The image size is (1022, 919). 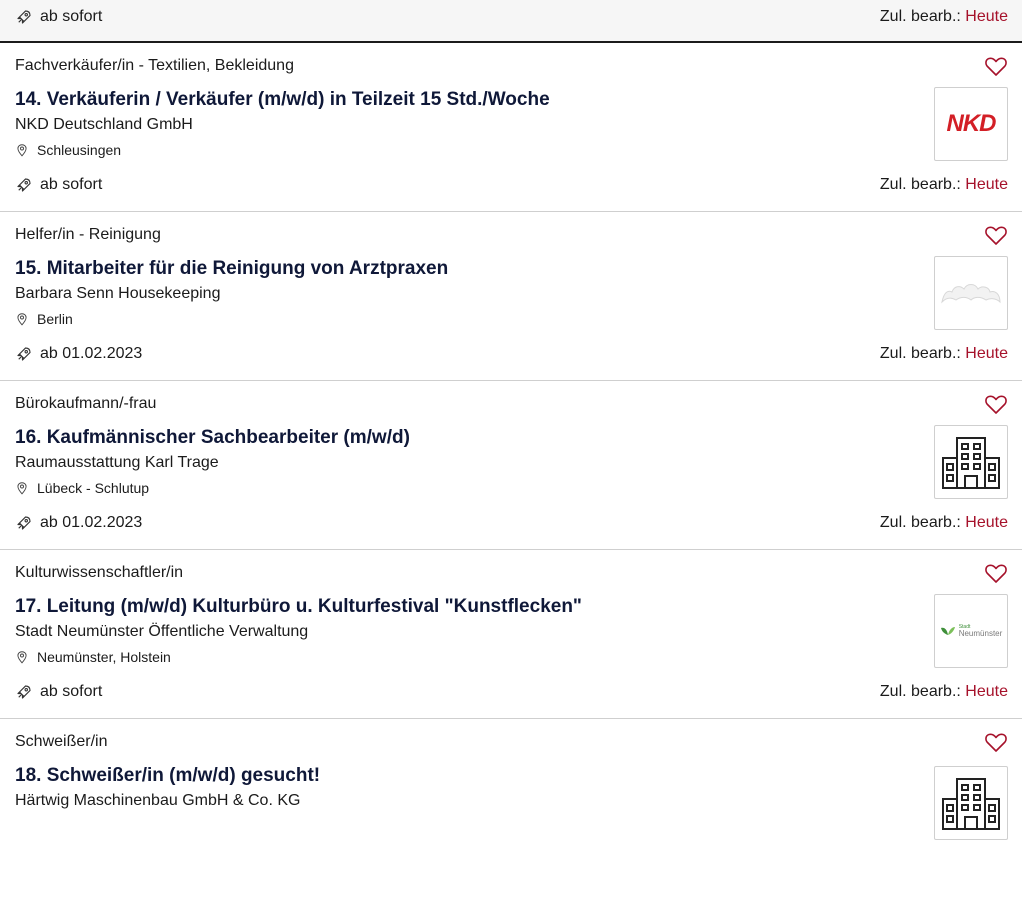 I want to click on company-name: Härtwig Maschinenbau GmbH & Co. KG, so click(x=158, y=800).